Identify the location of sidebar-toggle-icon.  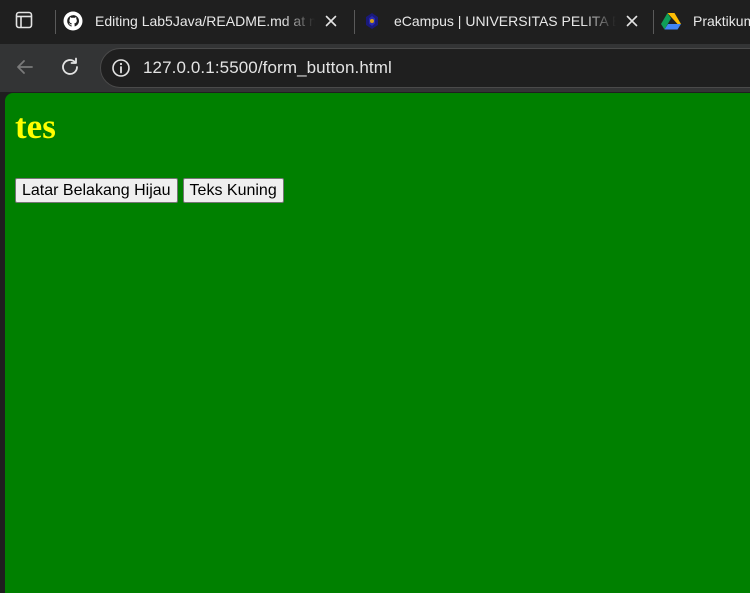
(24, 22).